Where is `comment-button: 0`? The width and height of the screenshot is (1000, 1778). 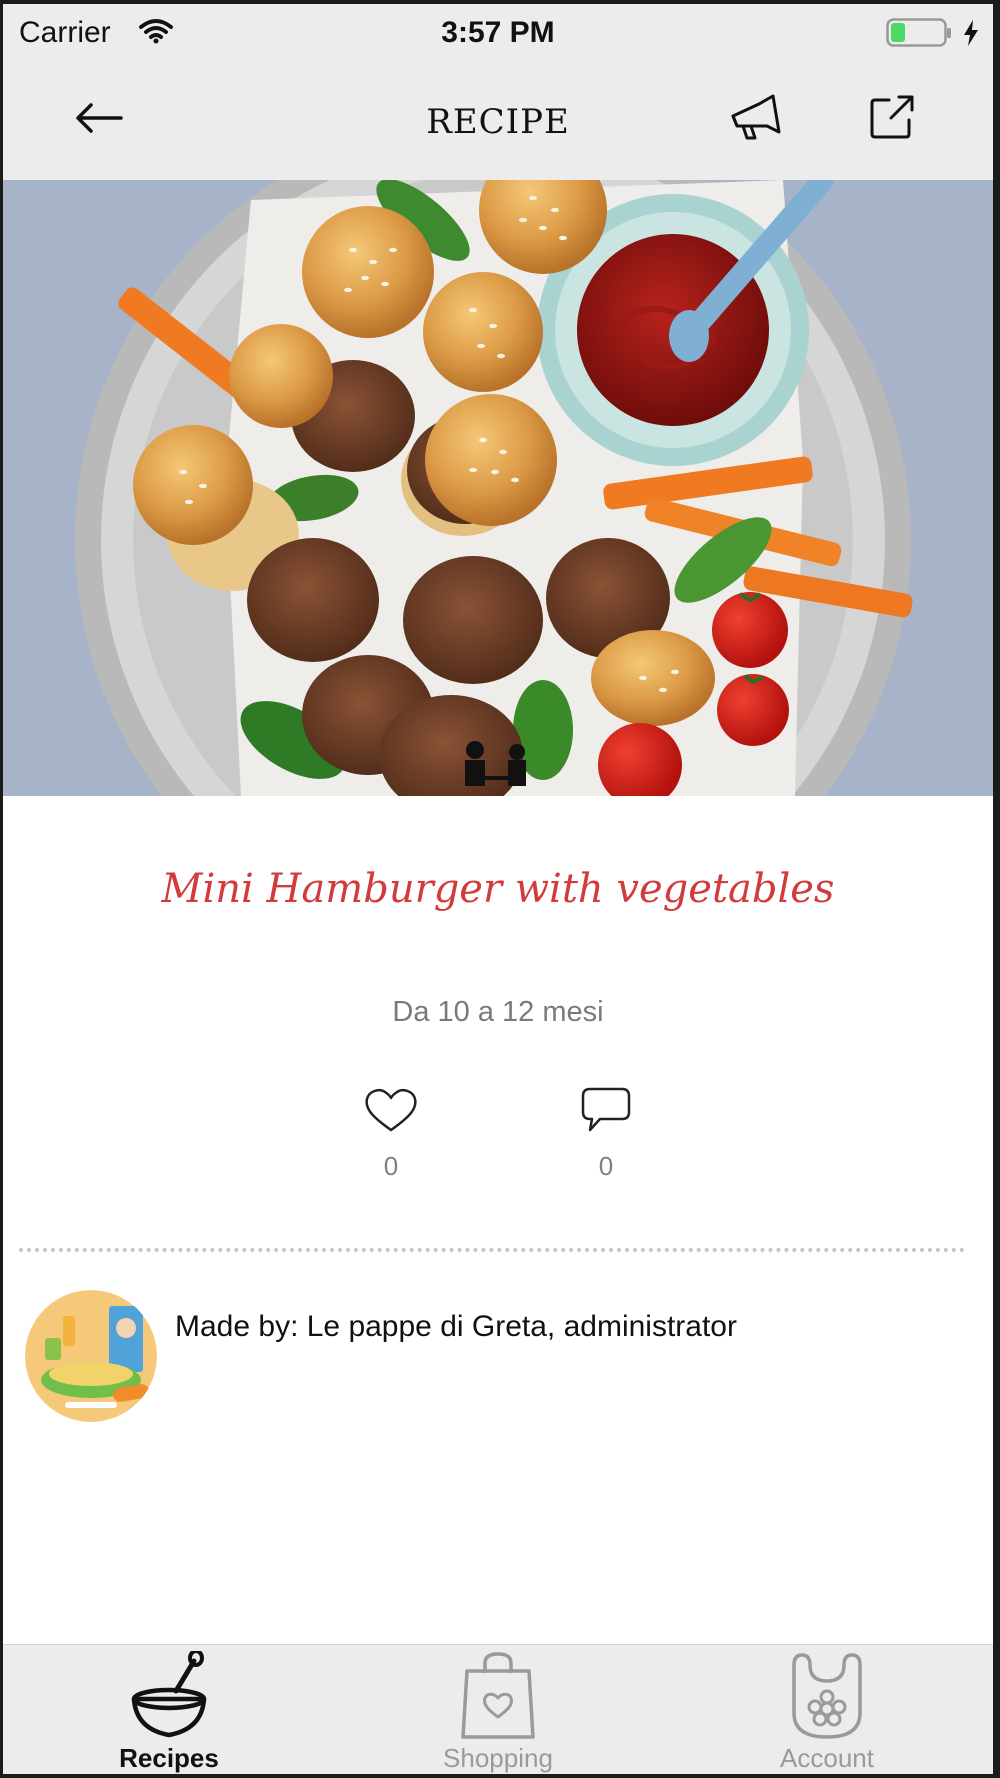
comment-button: 0 is located at coordinates (606, 1134).